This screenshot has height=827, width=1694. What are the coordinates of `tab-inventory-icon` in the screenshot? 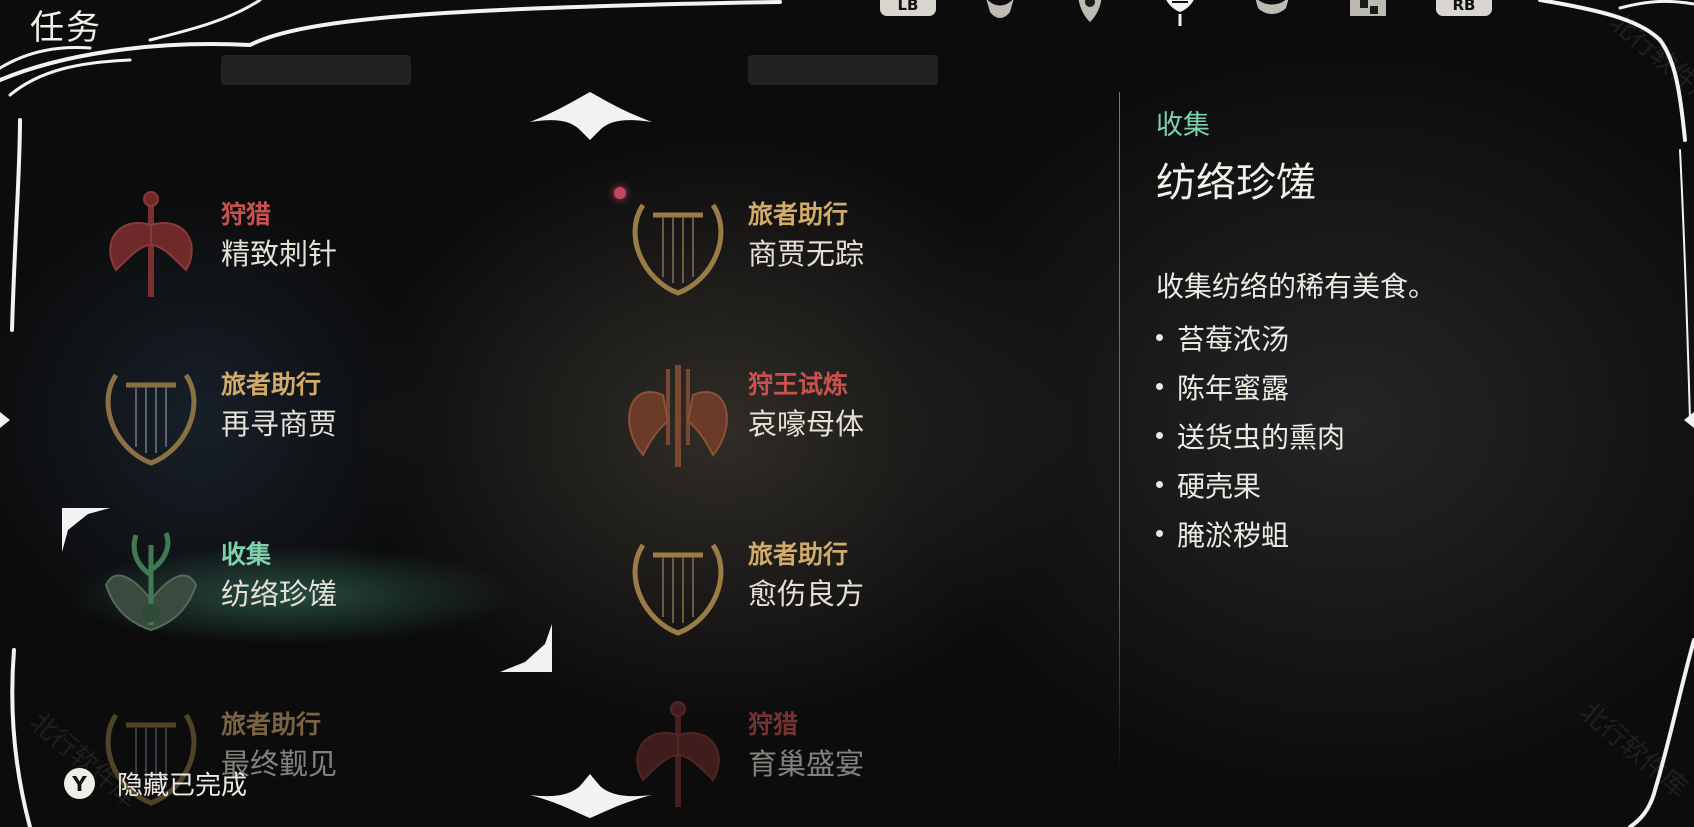 It's located at (1368, 12).